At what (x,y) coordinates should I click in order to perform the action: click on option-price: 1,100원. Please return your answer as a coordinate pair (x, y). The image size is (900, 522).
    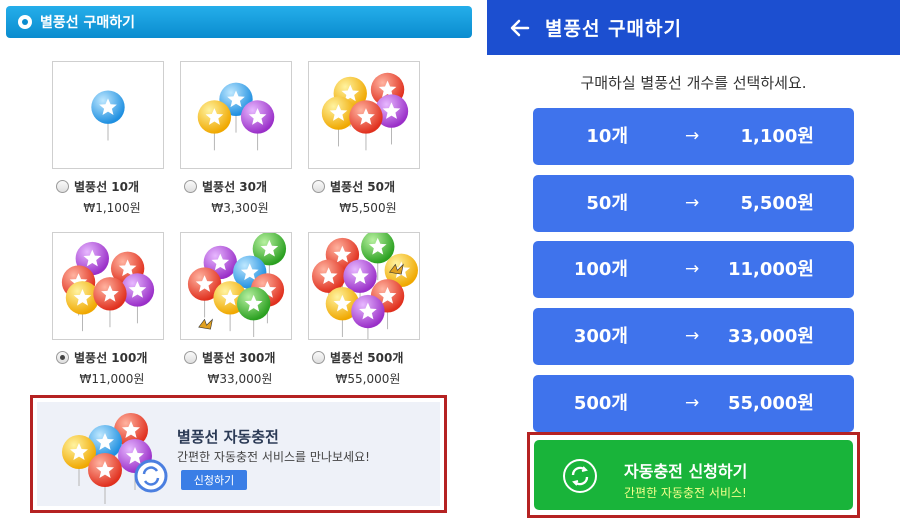
    Looking at the image, I should click on (777, 136).